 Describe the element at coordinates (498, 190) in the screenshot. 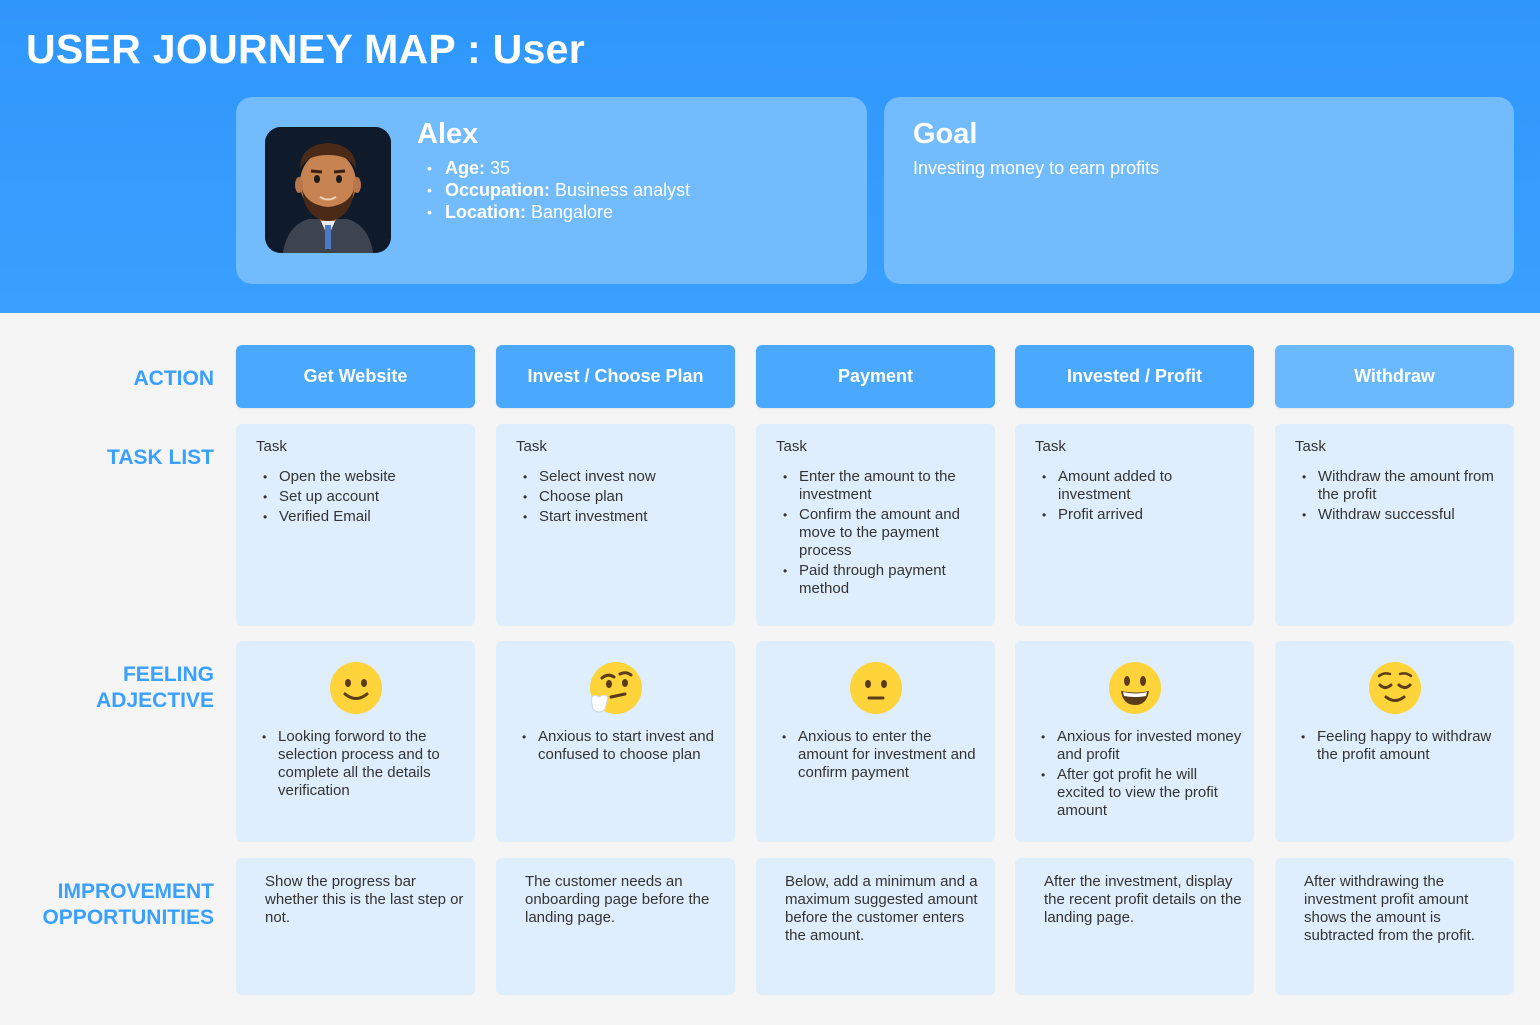

I see `occupation-label: Occupation:` at that location.